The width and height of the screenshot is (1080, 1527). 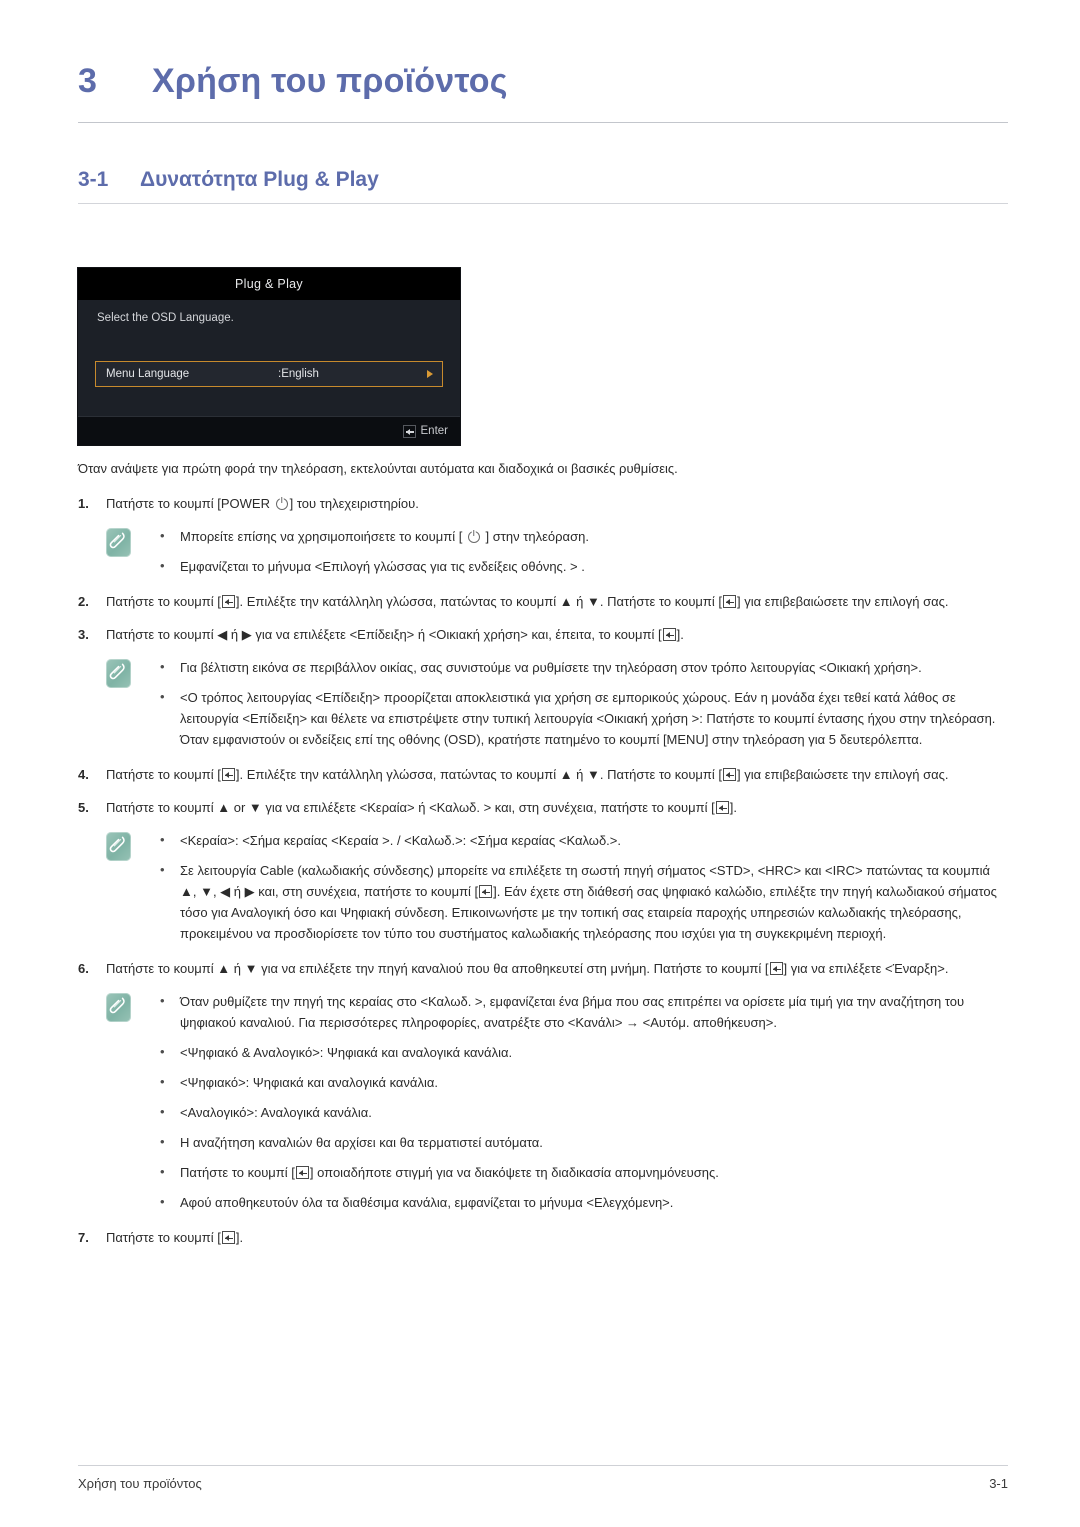 I want to click on step-number: 5., so click(x=83, y=807).